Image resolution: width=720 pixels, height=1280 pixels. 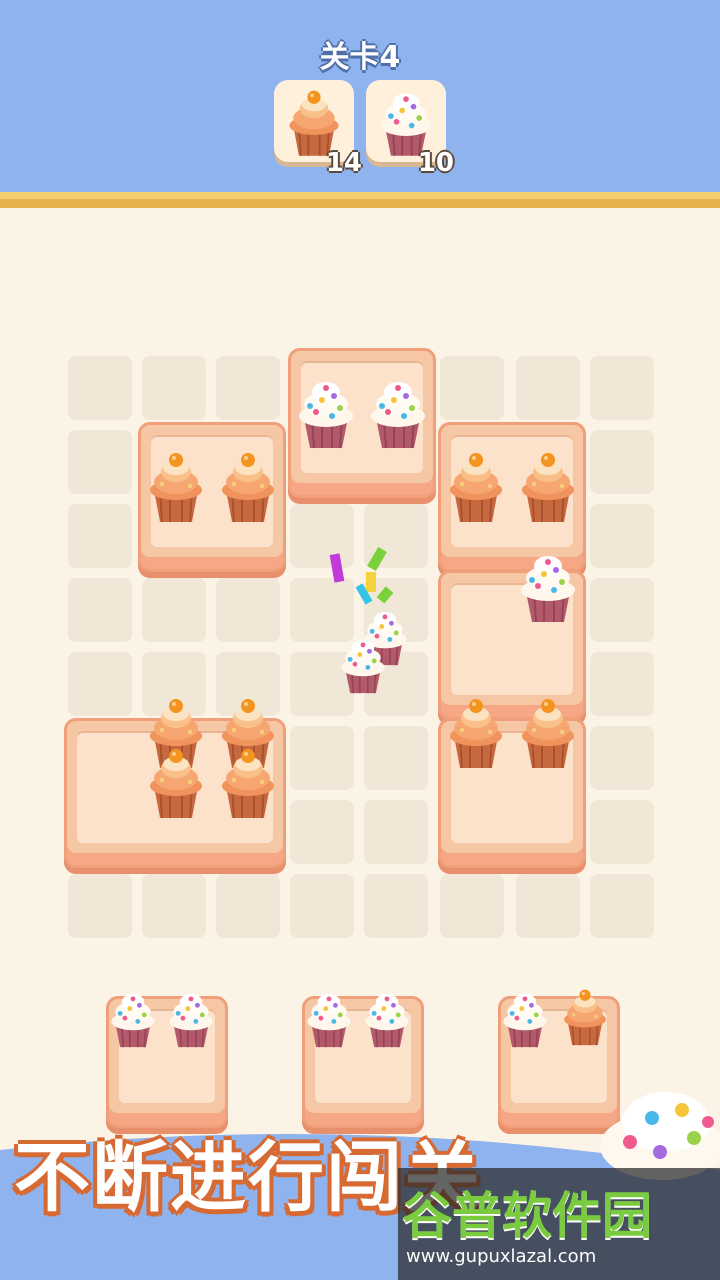 What do you see at coordinates (527, 1216) in the screenshot?
I see `watermark-brand: 谷普软件园` at bounding box center [527, 1216].